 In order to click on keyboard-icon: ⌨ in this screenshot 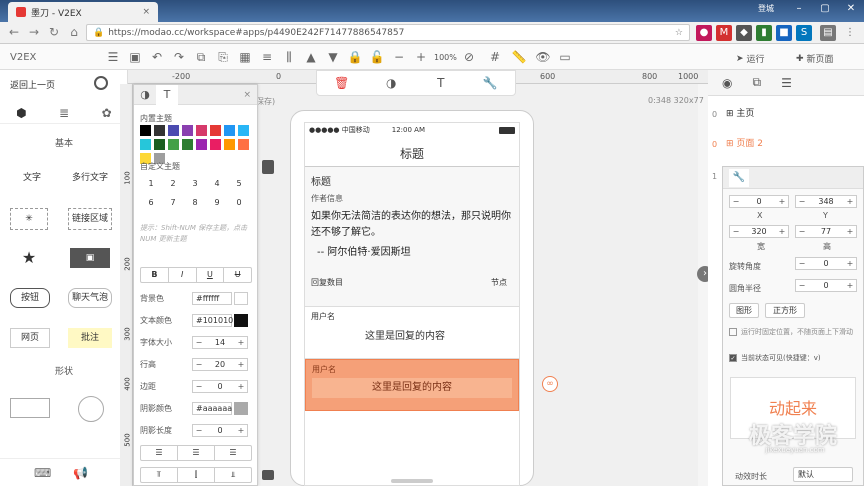, I will do `click(42, 473)`.